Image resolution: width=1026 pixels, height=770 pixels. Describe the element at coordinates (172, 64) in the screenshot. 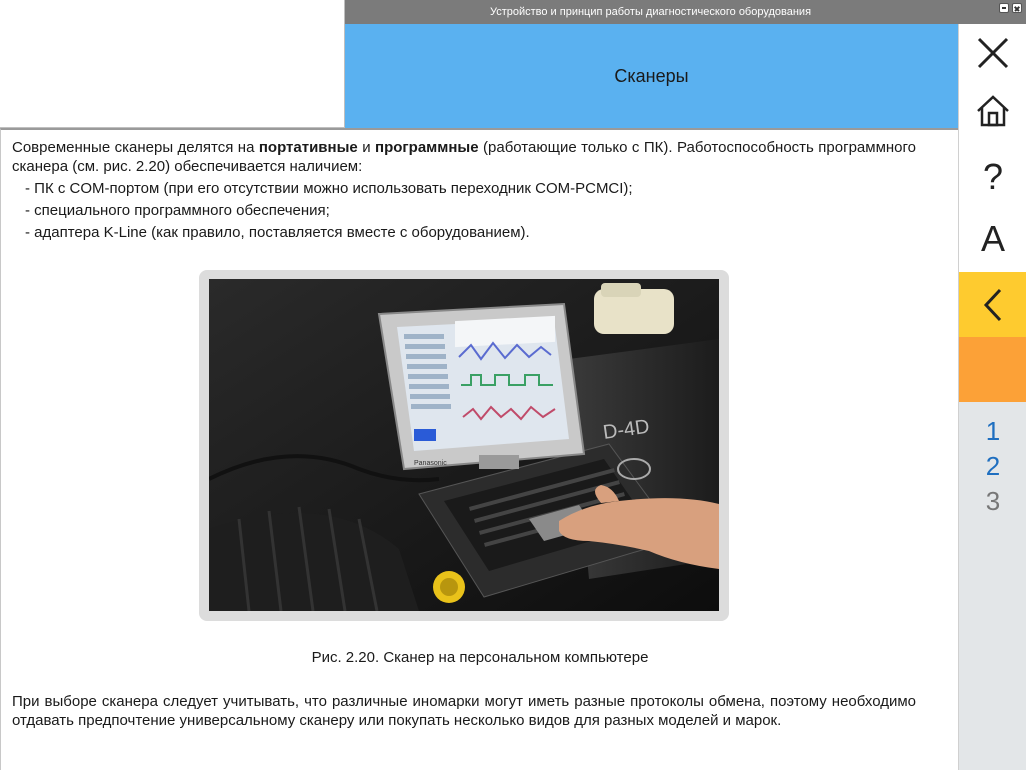

I see `logo-area` at that location.